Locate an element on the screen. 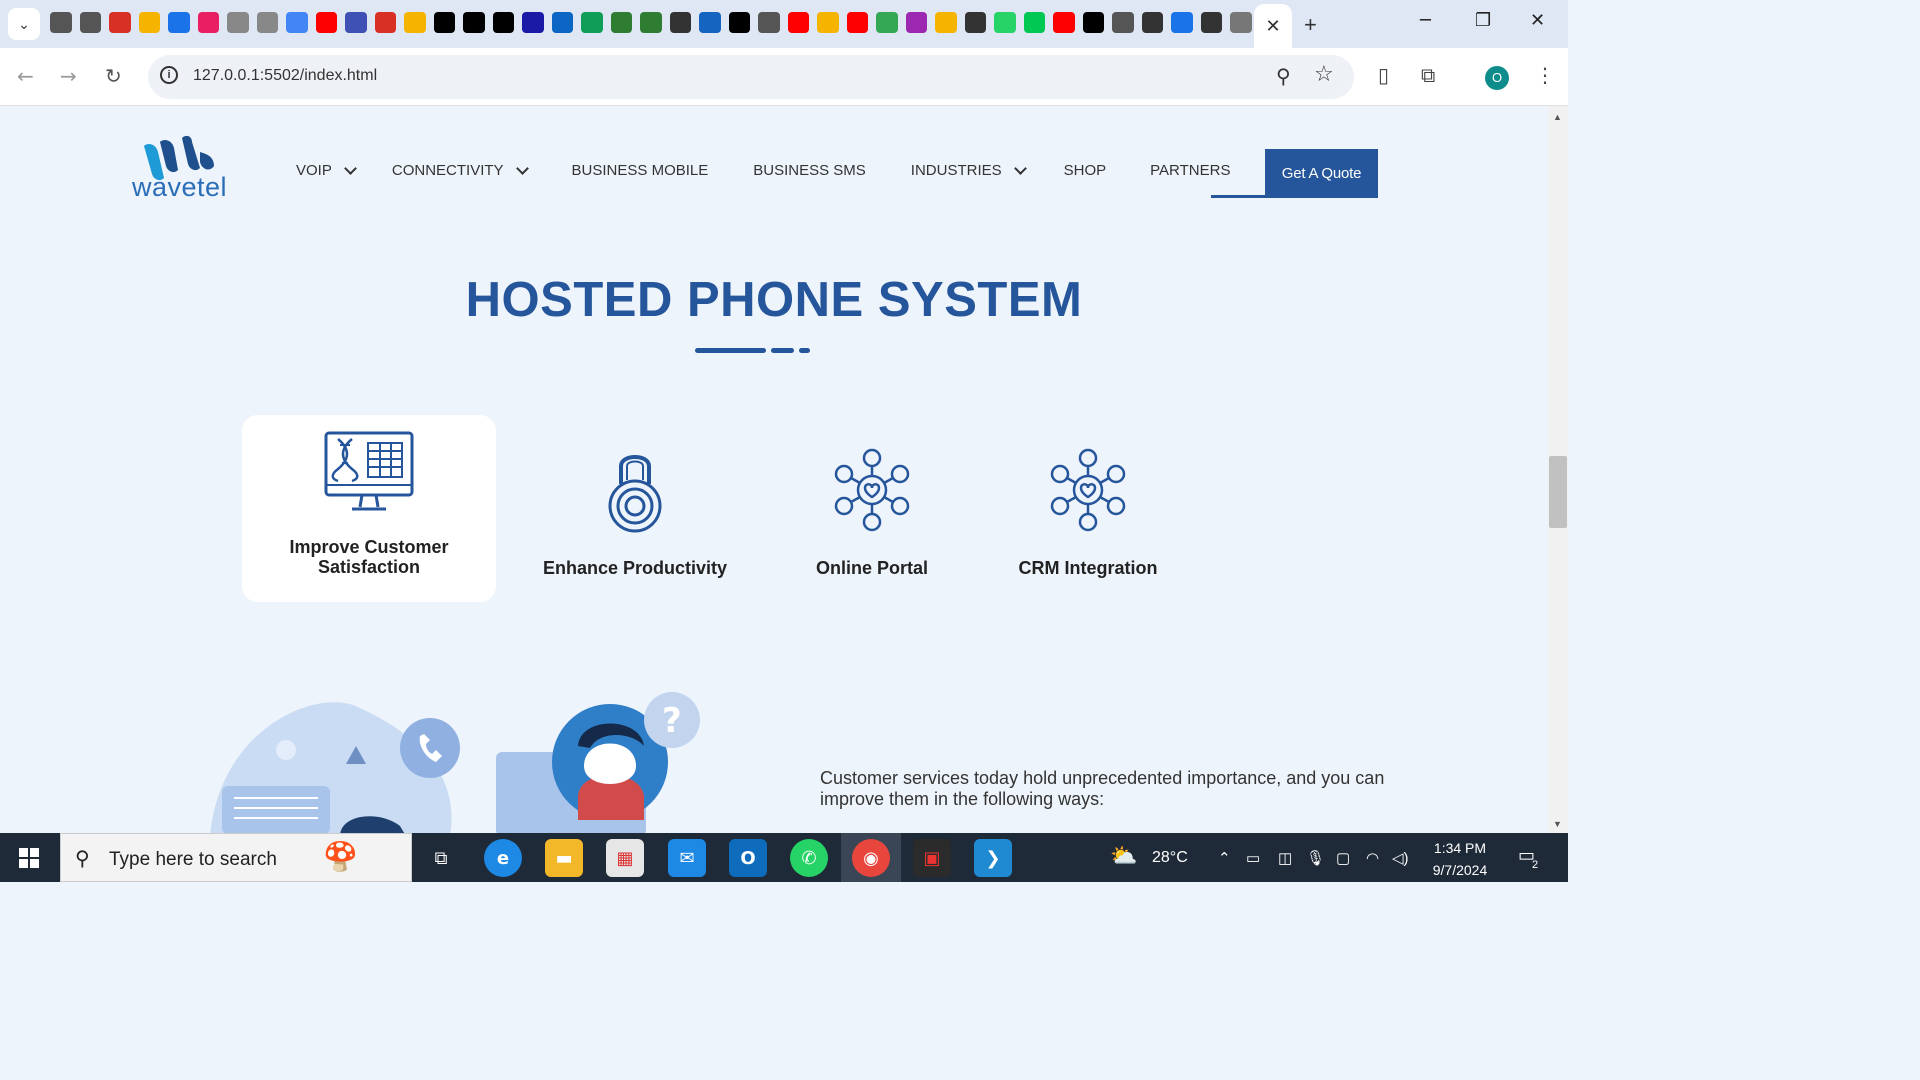 This screenshot has width=1920, height=1080. clock-date: 9/7/2024 is located at coordinates (1460, 870).